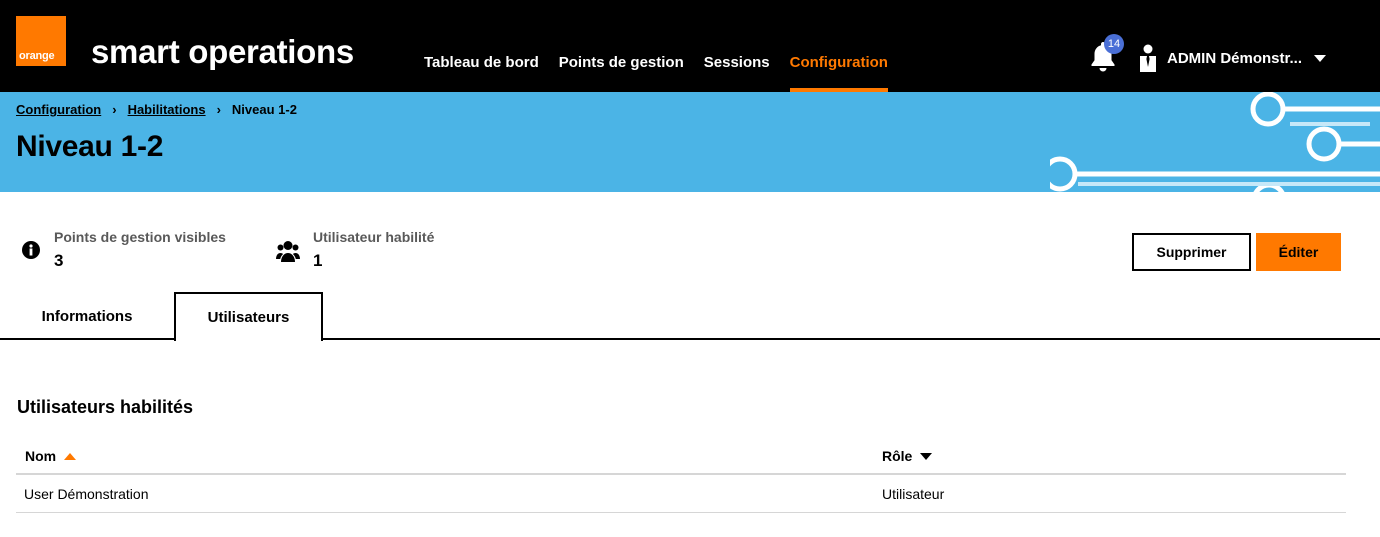 This screenshot has height=537, width=1380. I want to click on breadcrumb-current: Niveau 1-2, so click(264, 109).